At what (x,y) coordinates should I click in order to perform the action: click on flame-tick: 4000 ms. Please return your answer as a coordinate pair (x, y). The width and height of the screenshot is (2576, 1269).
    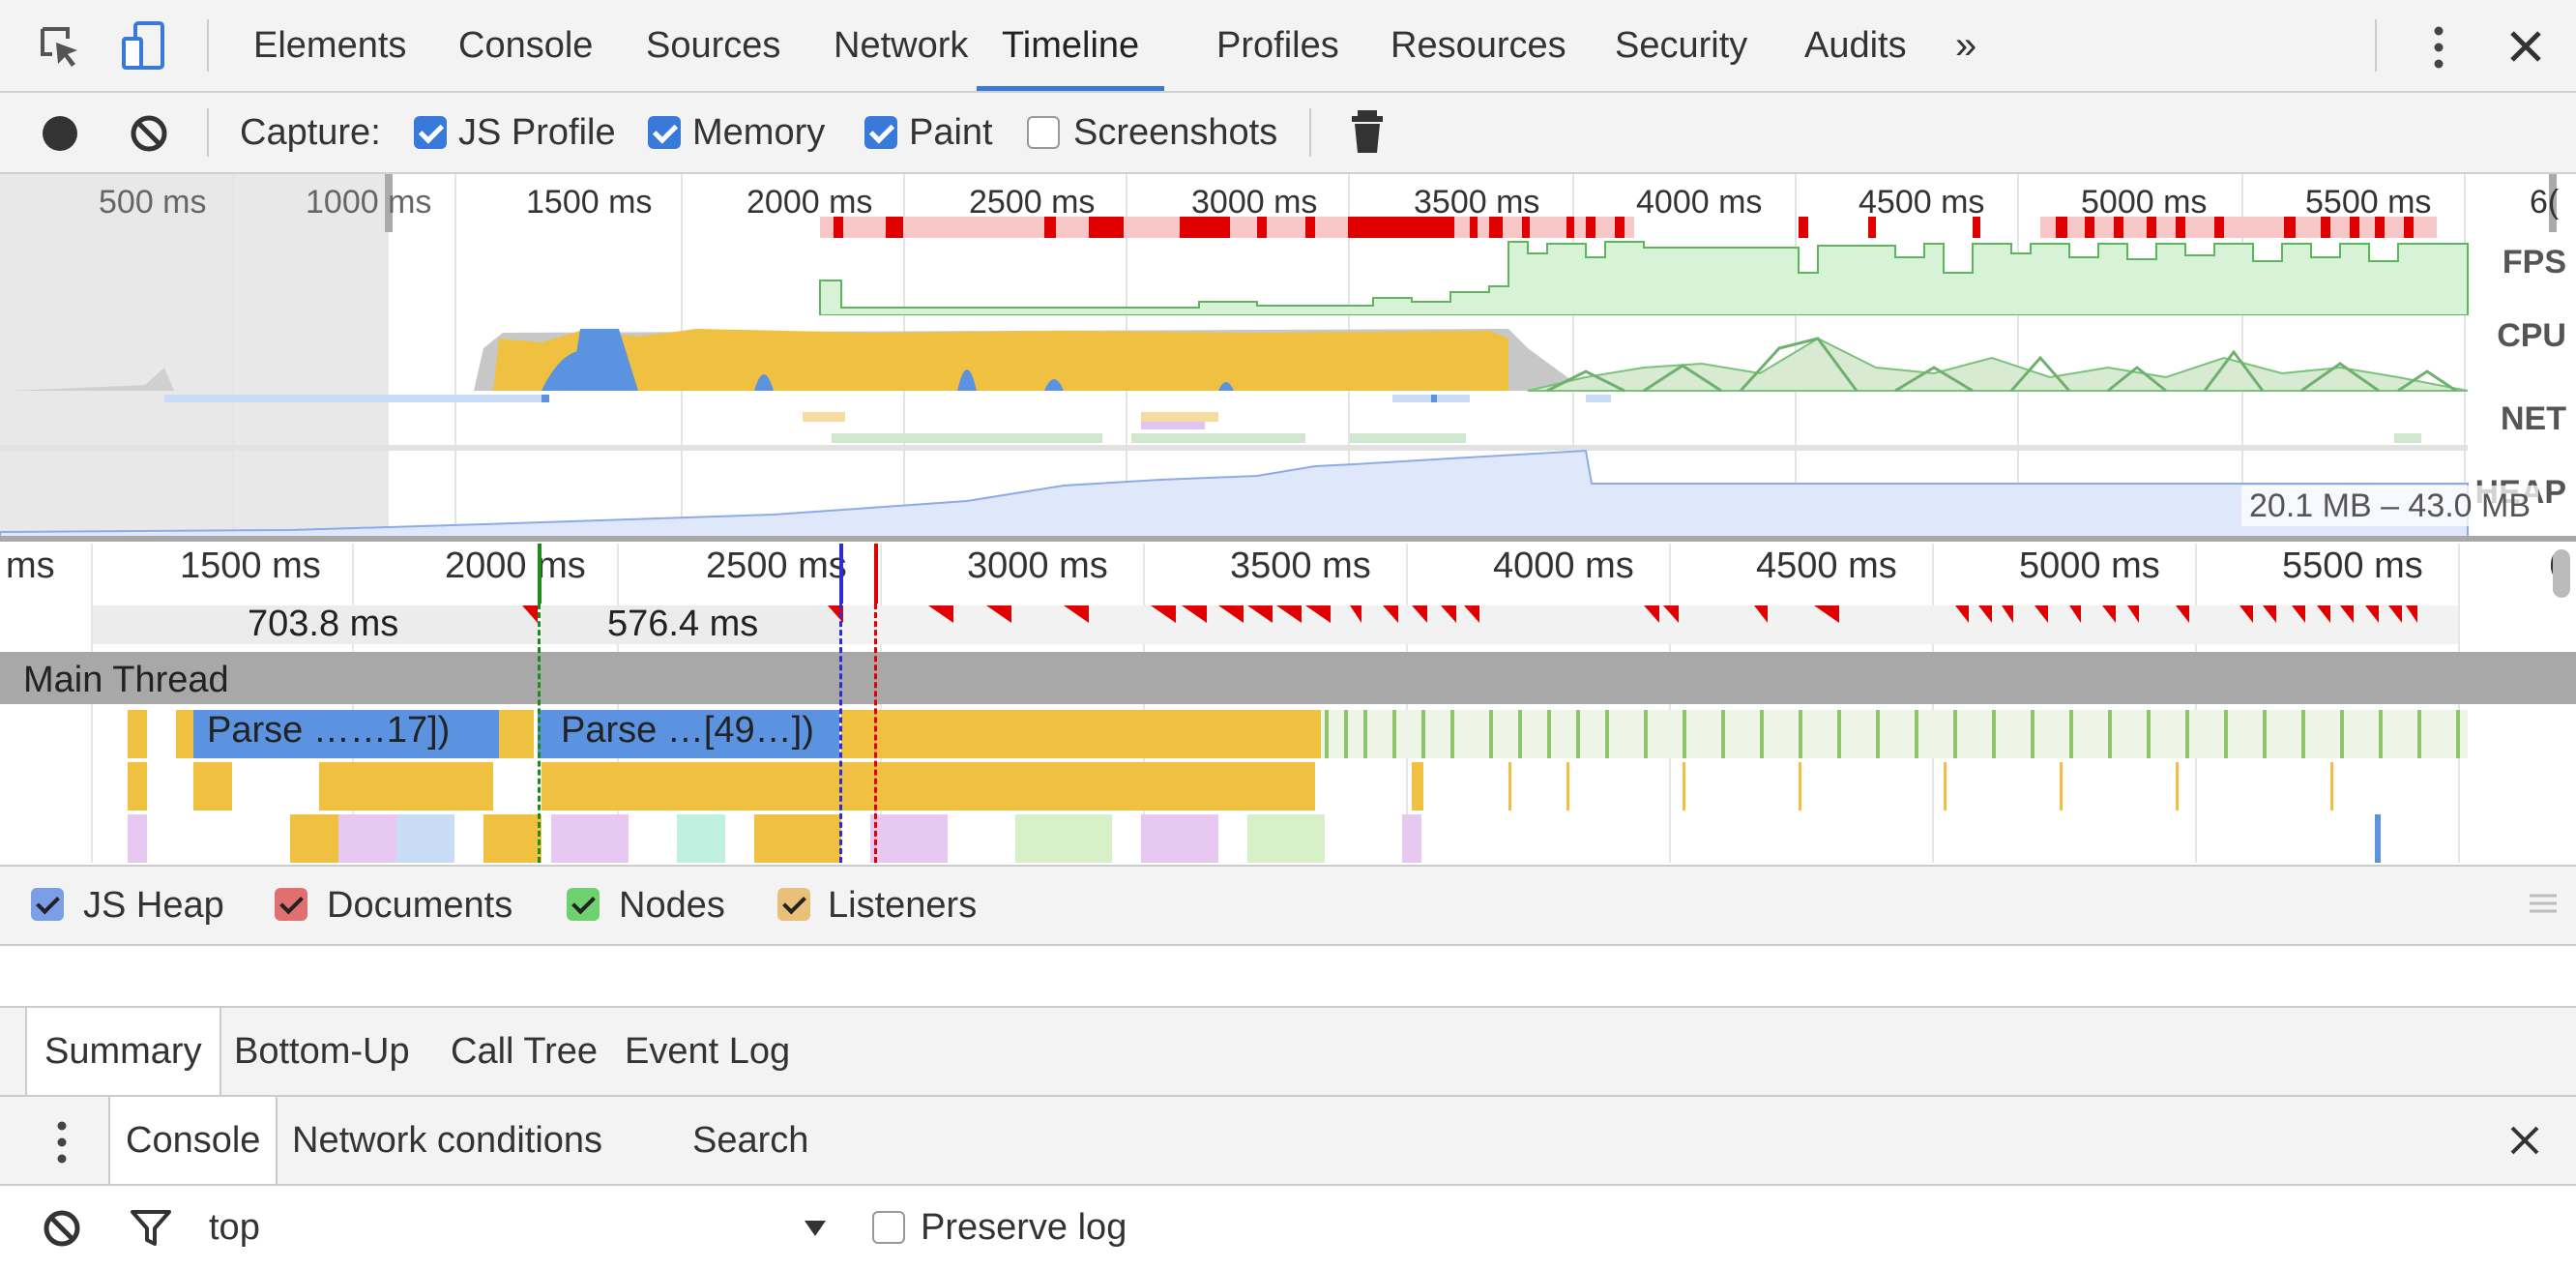
    Looking at the image, I should click on (1563, 566).